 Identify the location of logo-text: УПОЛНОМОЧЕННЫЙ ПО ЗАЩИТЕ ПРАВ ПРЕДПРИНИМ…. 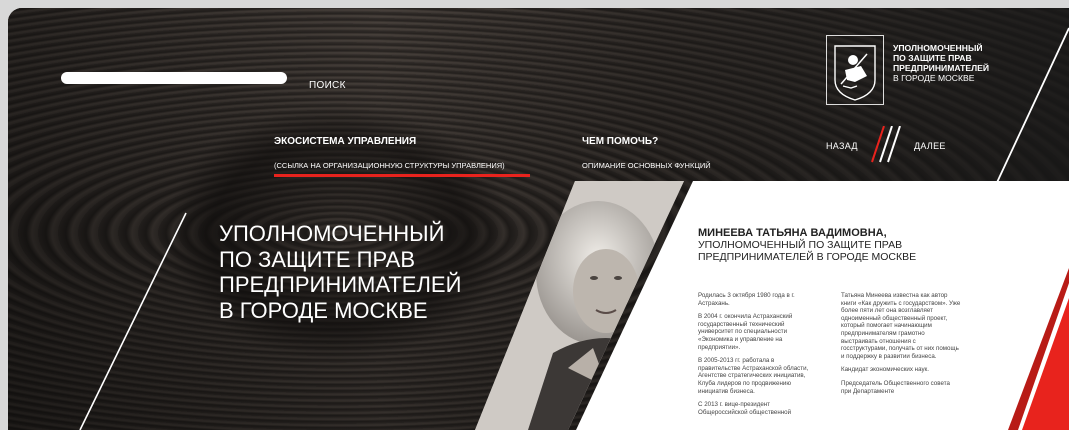
(941, 63).